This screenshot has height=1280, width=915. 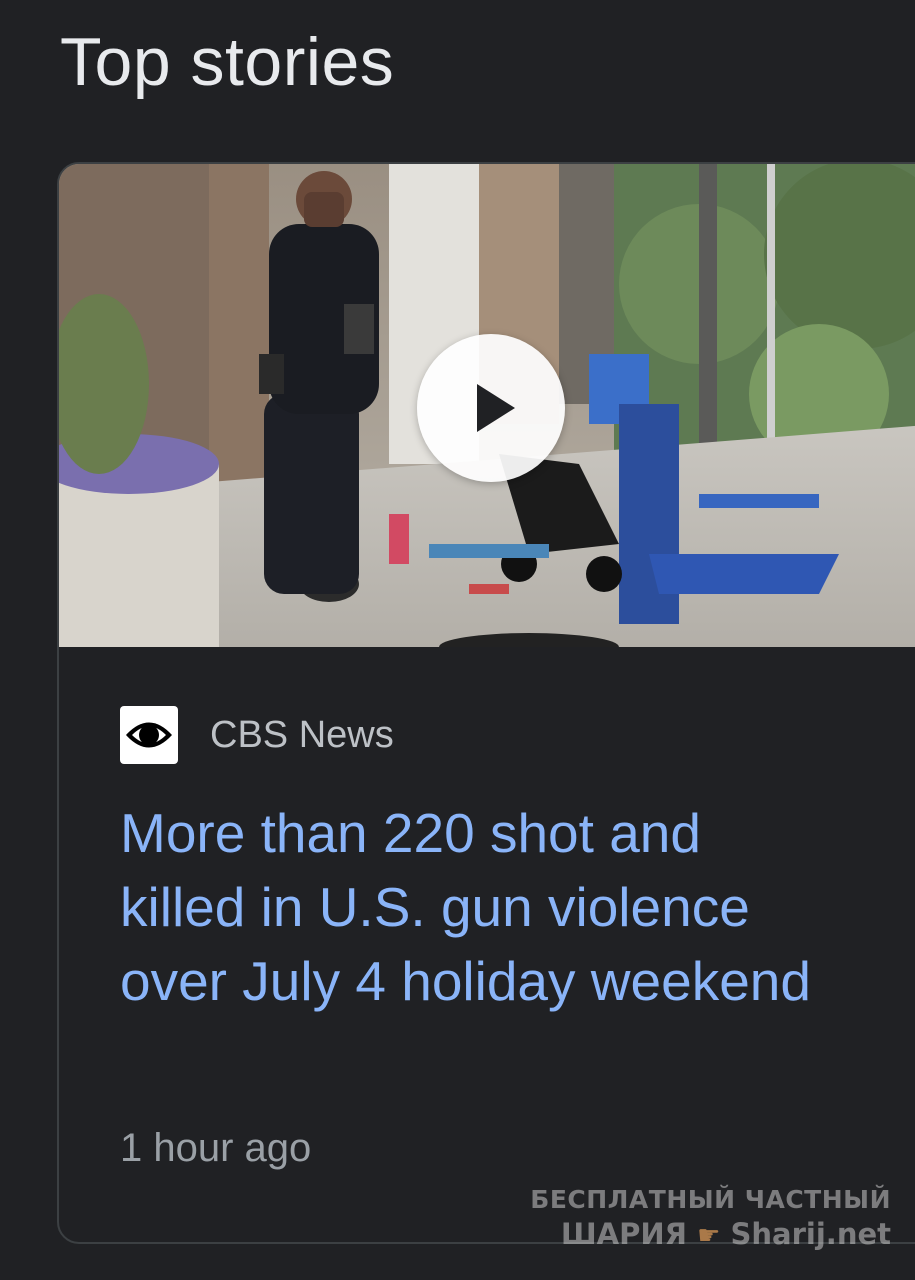 What do you see at coordinates (496, 408) in the screenshot?
I see `play-icon` at bounding box center [496, 408].